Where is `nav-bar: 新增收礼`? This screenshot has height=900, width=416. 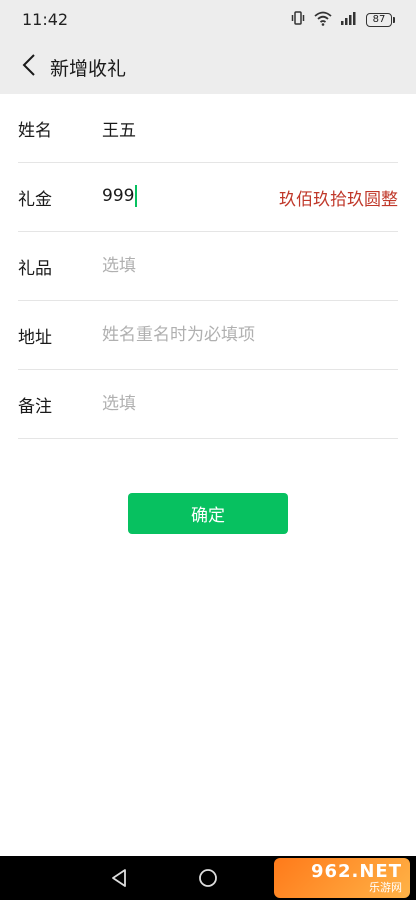 nav-bar: 新增收礼 is located at coordinates (208, 67).